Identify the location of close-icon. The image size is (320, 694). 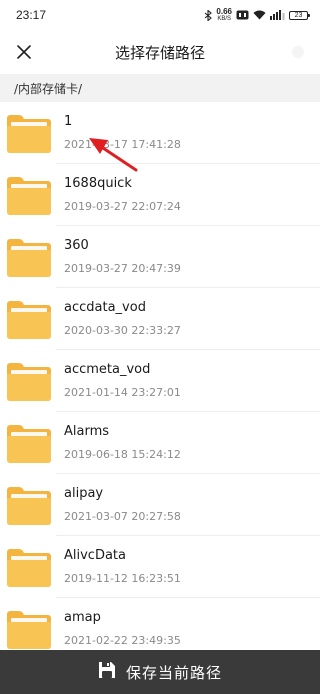
(24, 52).